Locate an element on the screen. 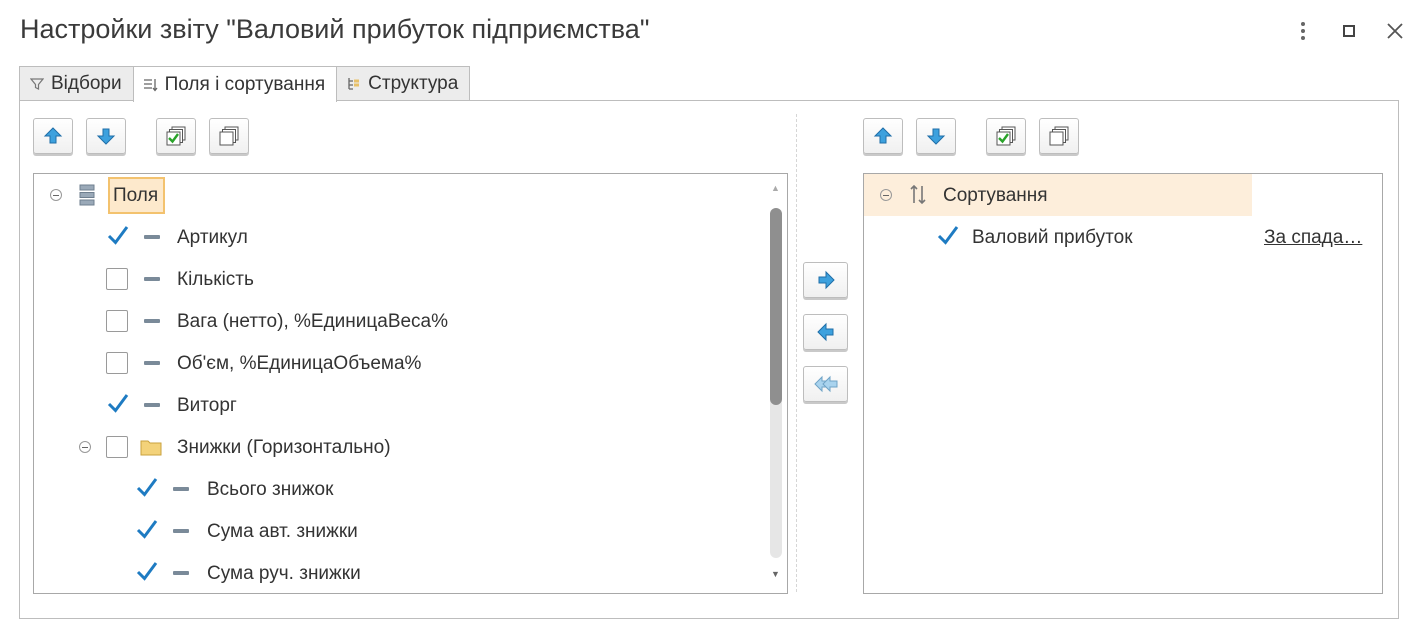 The image size is (1415, 629). remove-all-from-sorting-button is located at coordinates (825, 384).